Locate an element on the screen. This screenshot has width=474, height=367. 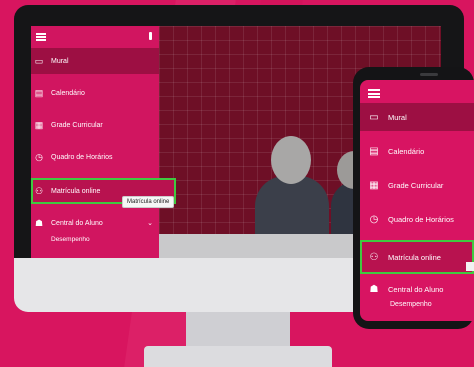
monitor-stand-base is located at coordinates (238, 356).